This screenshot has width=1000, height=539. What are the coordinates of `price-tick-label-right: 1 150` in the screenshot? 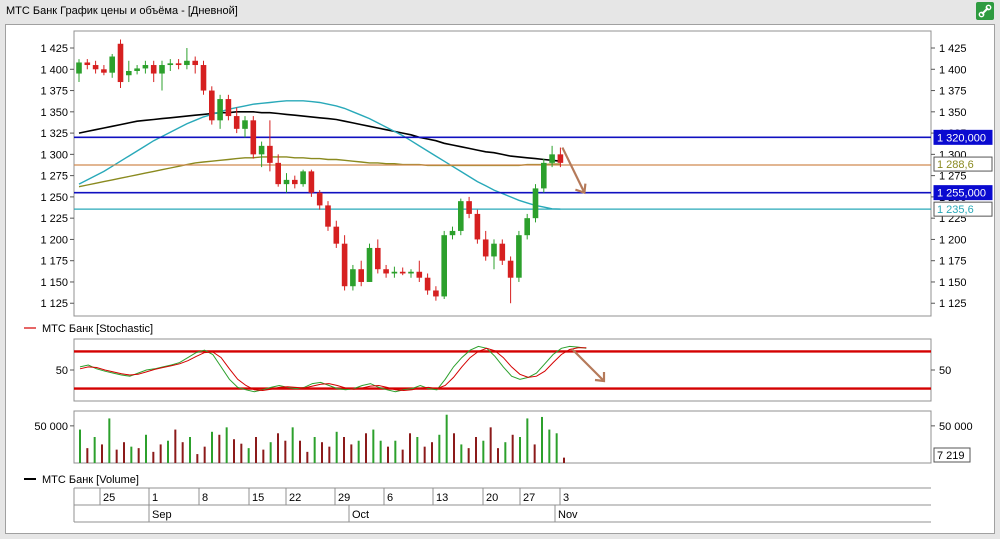 It's located at (953, 283).